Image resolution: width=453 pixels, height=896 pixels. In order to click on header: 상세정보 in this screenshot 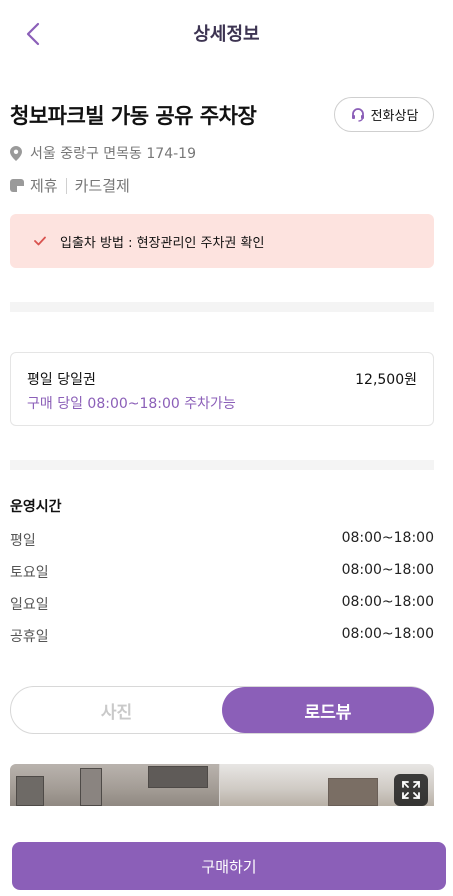, I will do `click(226, 33)`.